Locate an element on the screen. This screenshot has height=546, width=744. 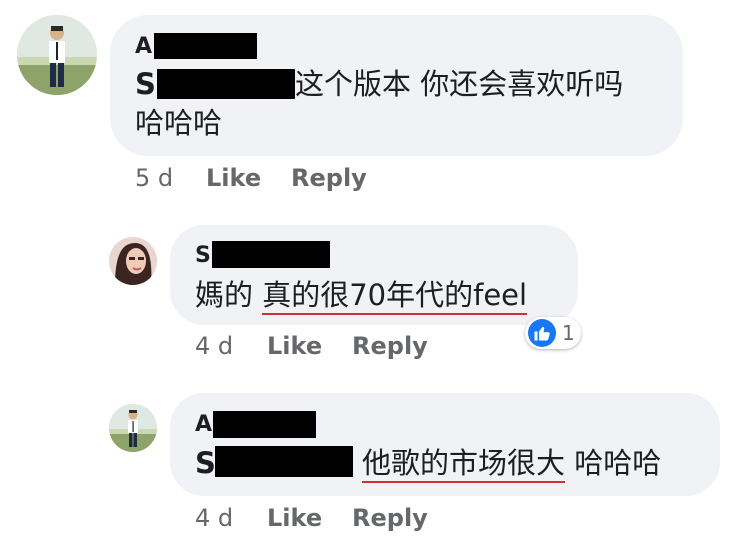
reply-text: 媽的 真的很70年代的feel is located at coordinates (361, 295).